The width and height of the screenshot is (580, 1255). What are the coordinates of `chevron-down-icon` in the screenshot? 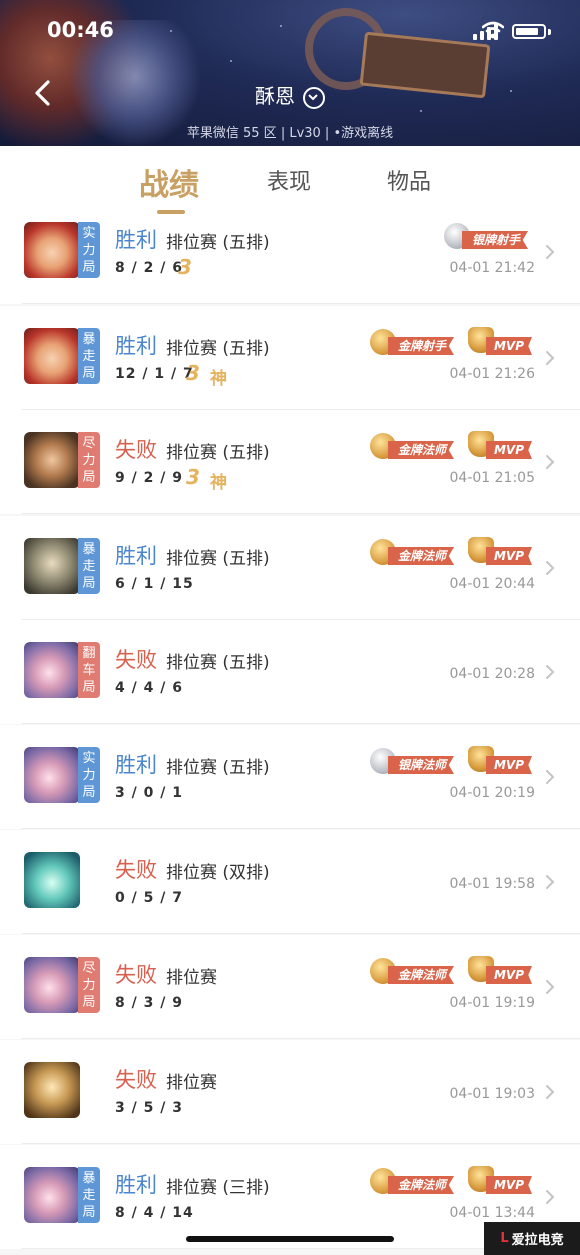 It's located at (314, 97).